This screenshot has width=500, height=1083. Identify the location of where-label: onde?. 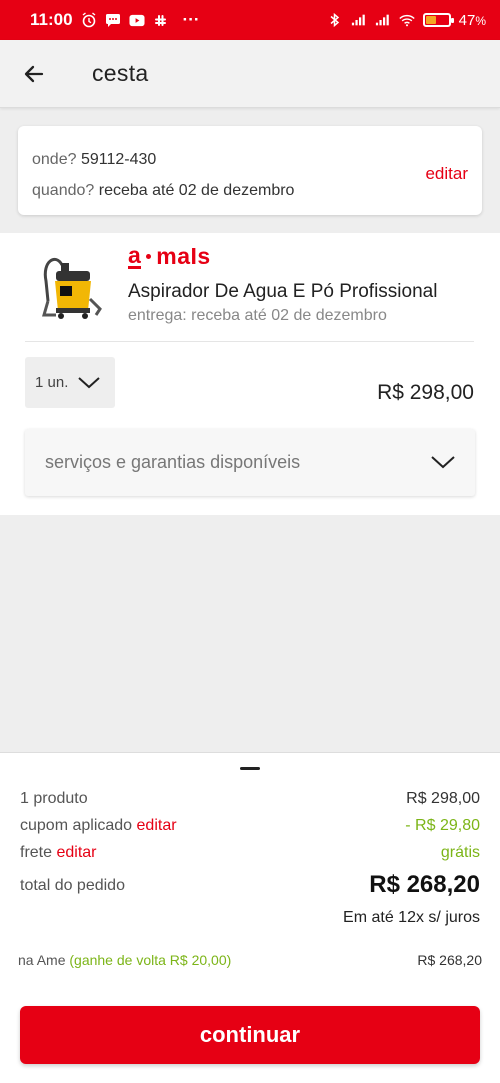
(54, 159).